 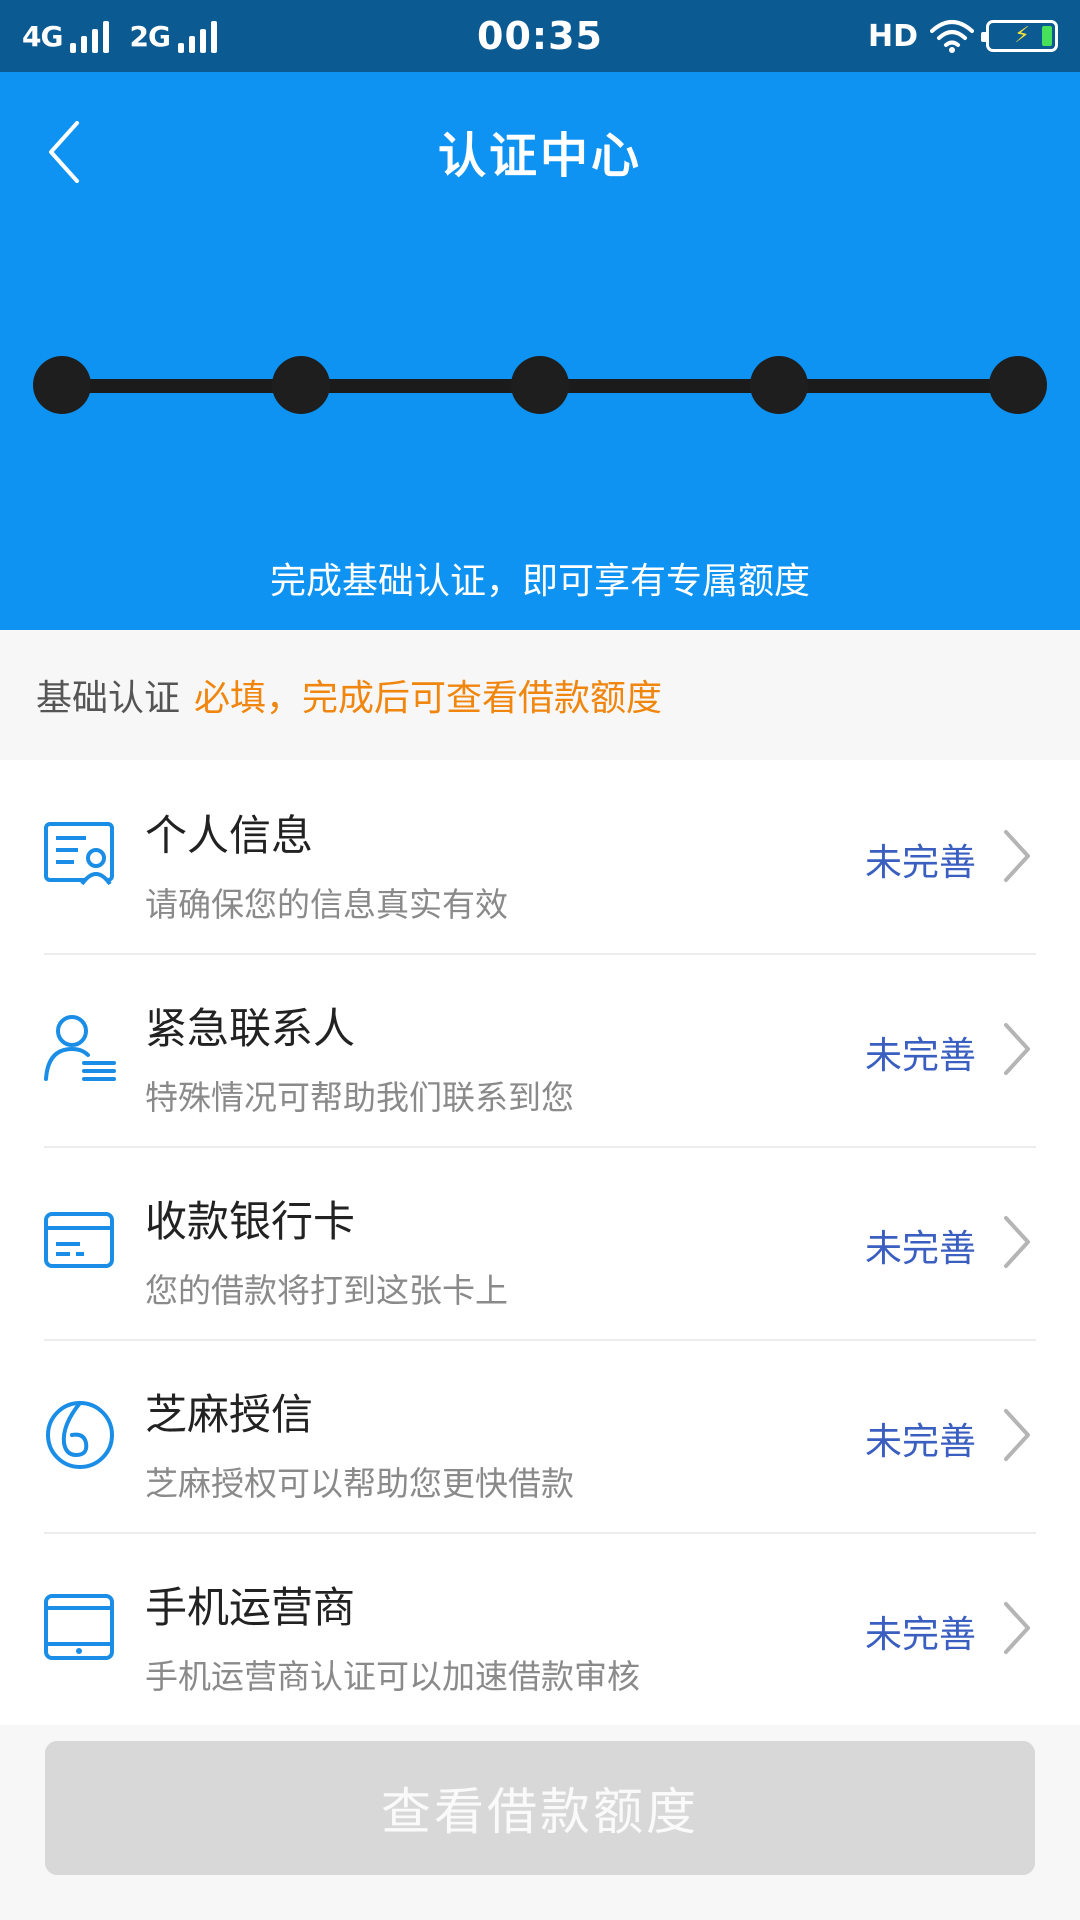 What do you see at coordinates (540, 1808) in the screenshot?
I see `view-loan-amount-button: 查看借款额度` at bounding box center [540, 1808].